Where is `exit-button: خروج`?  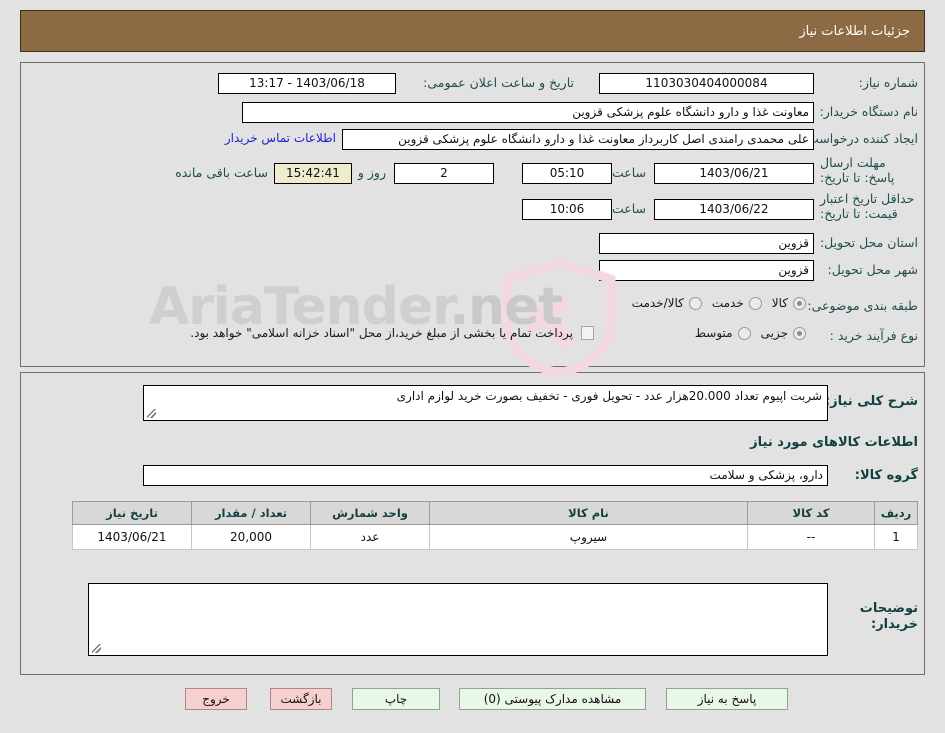
exit-button: خروج is located at coordinates (216, 699).